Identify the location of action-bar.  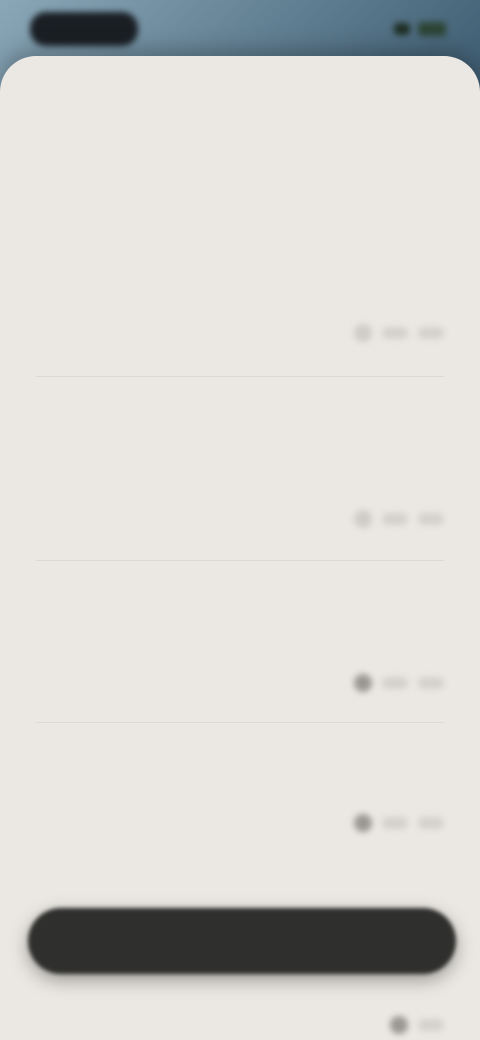
(242, 941).